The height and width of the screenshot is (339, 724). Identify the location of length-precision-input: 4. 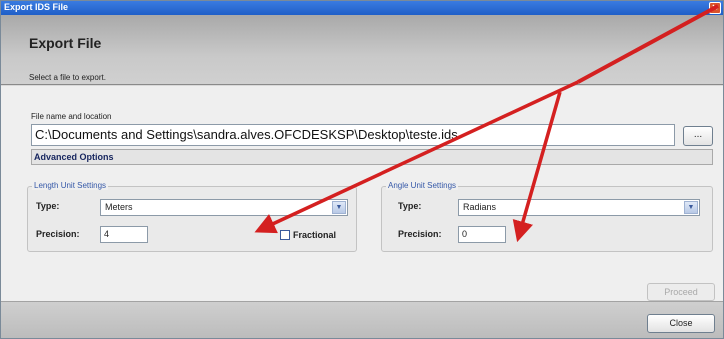
(124, 234).